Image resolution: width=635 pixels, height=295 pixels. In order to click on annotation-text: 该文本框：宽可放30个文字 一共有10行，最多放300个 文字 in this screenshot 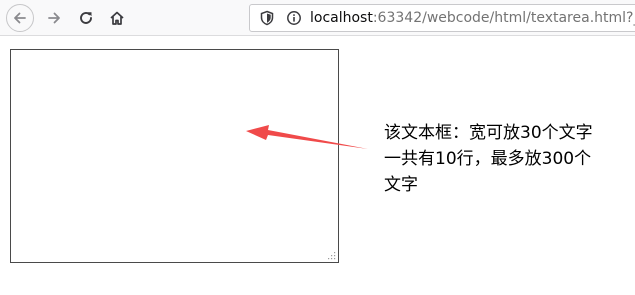, I will do `click(504, 159)`.